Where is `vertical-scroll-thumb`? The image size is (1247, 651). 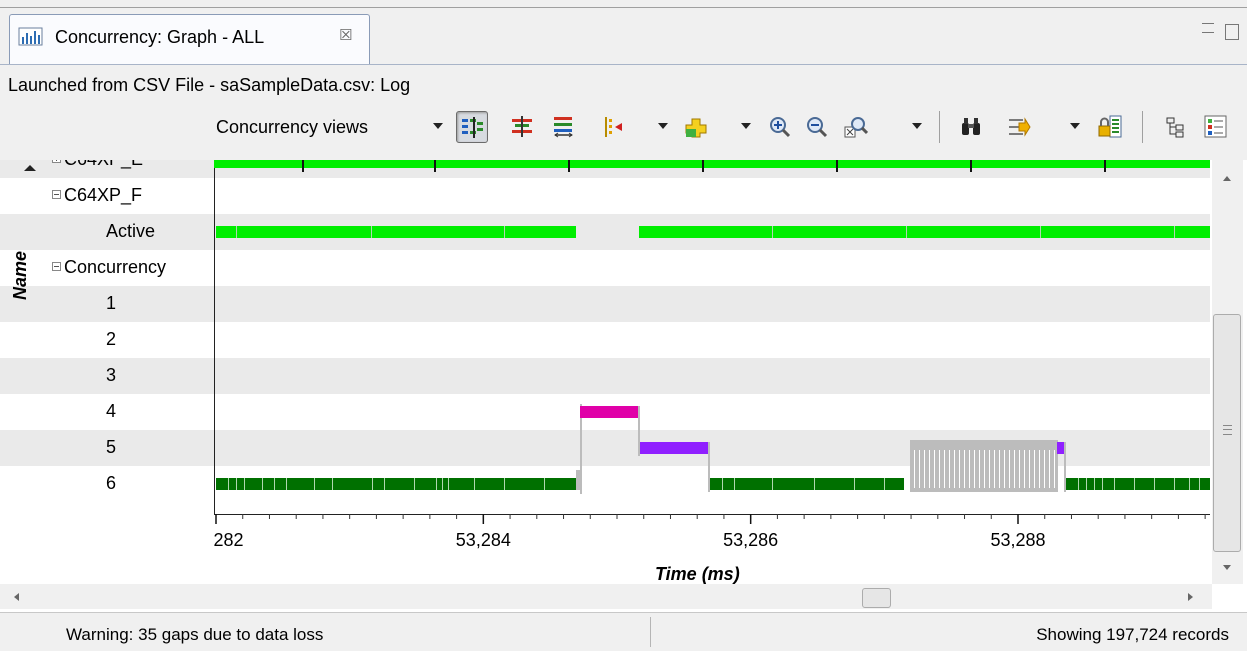 vertical-scroll-thumb is located at coordinates (1227, 433).